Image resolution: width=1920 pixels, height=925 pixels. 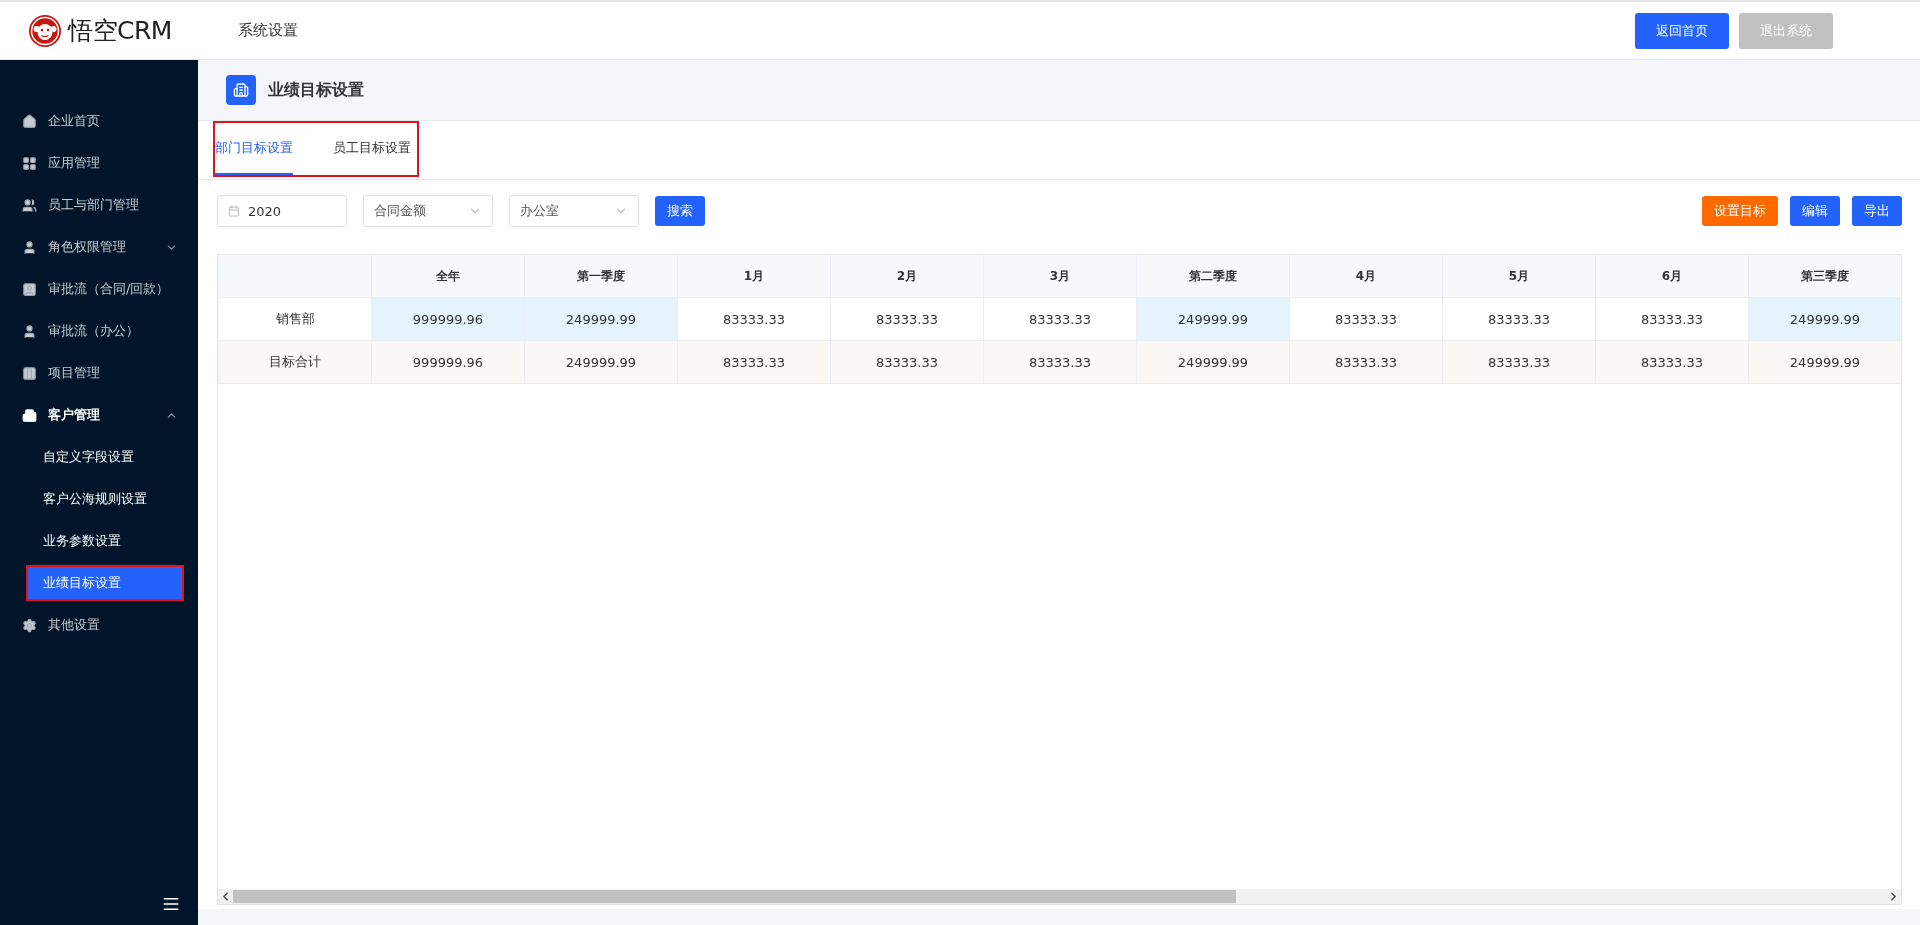 What do you see at coordinates (241, 90) in the screenshot?
I see `building-icon` at bounding box center [241, 90].